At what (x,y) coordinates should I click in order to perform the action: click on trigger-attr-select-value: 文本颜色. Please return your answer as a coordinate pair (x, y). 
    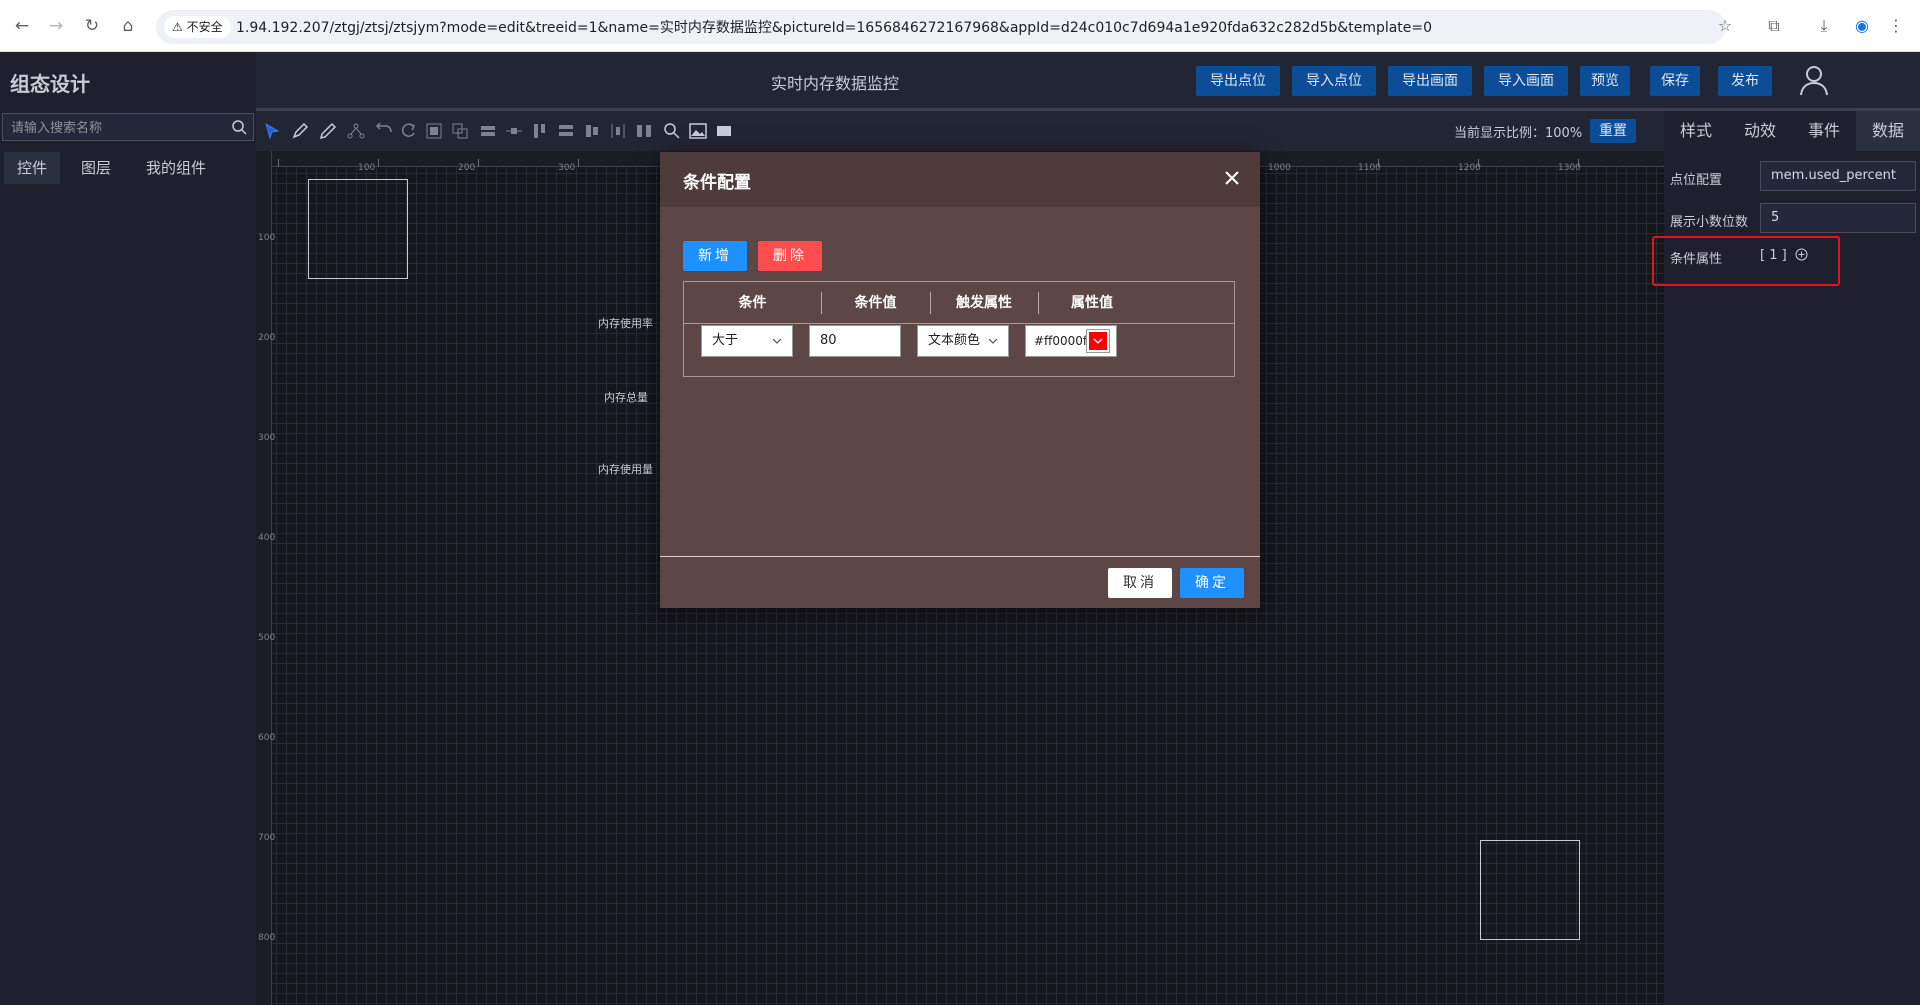
    Looking at the image, I should click on (954, 340).